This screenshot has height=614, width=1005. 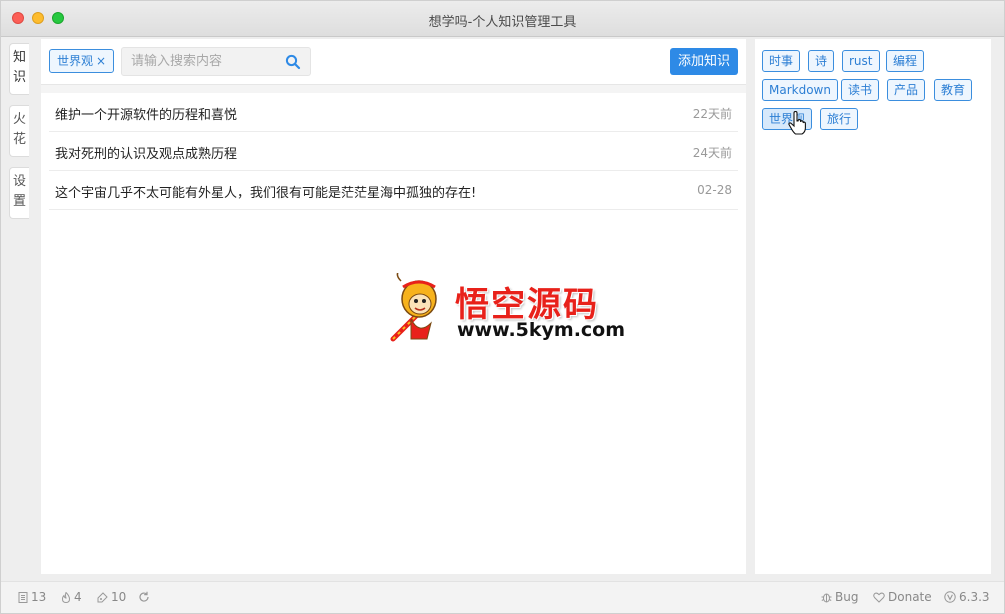 I want to click on search-box, so click(x=216, y=61).